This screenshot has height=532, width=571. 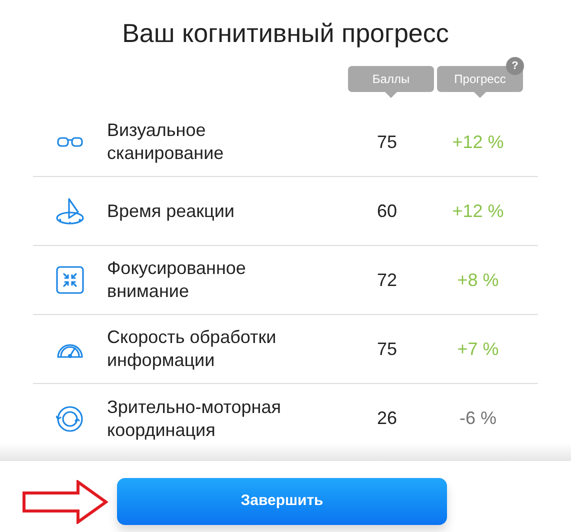 I want to click on progress-value: +7 %, so click(x=478, y=349).